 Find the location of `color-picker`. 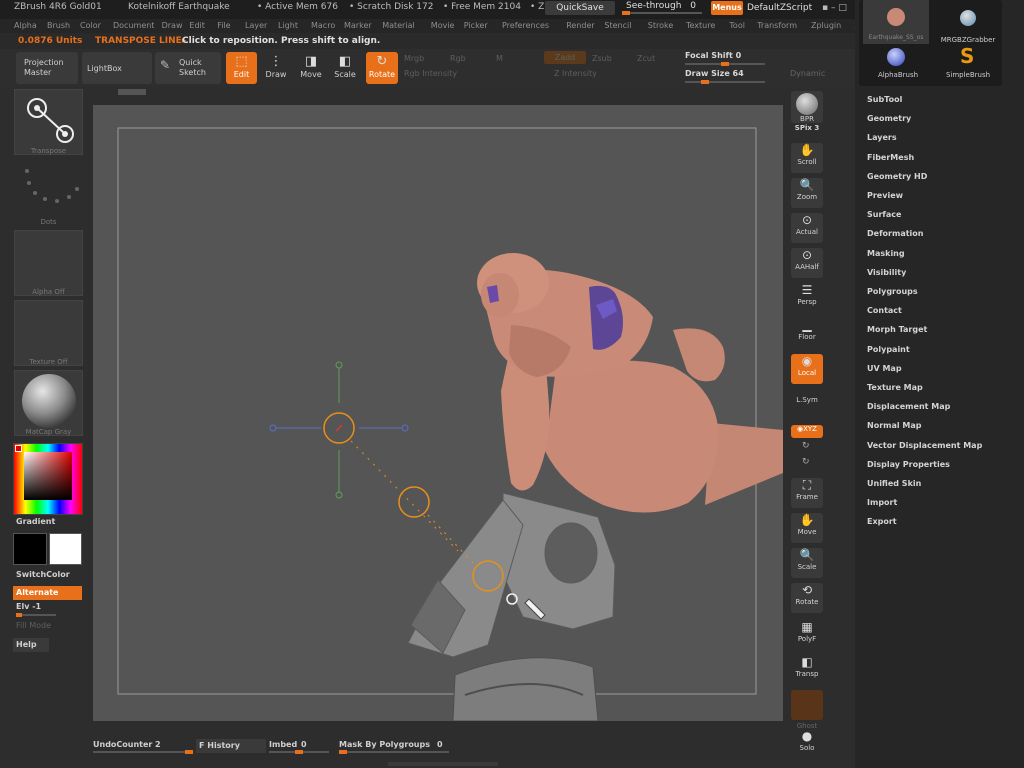

color-picker is located at coordinates (48, 479).